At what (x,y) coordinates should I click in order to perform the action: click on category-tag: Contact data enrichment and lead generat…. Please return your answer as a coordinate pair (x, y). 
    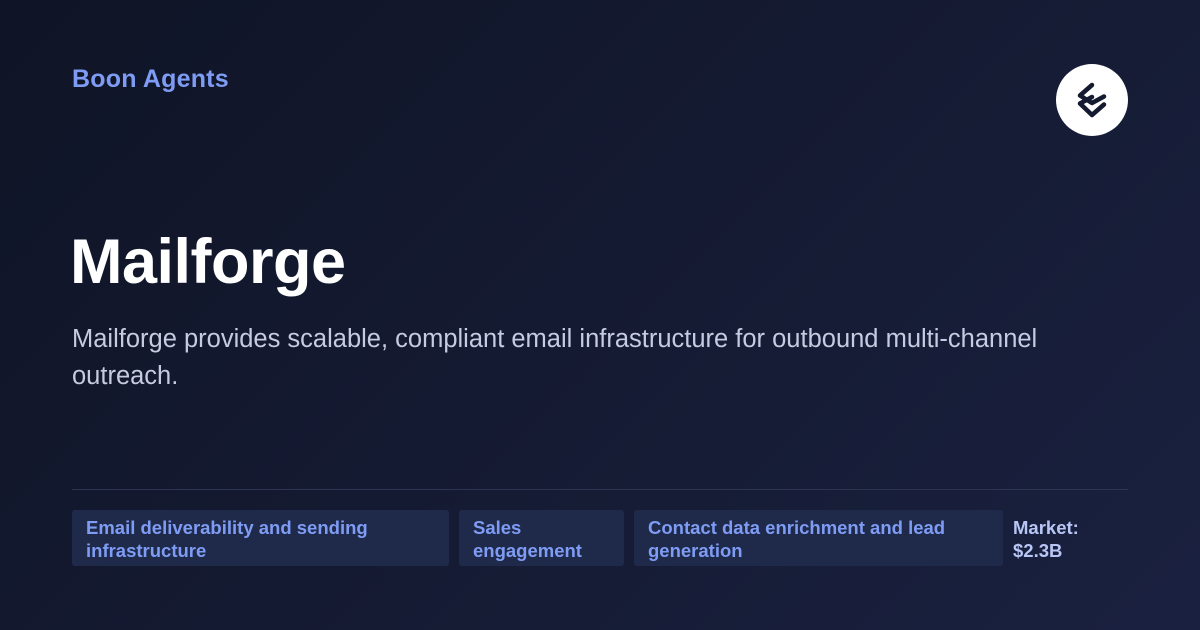
    Looking at the image, I should click on (818, 538).